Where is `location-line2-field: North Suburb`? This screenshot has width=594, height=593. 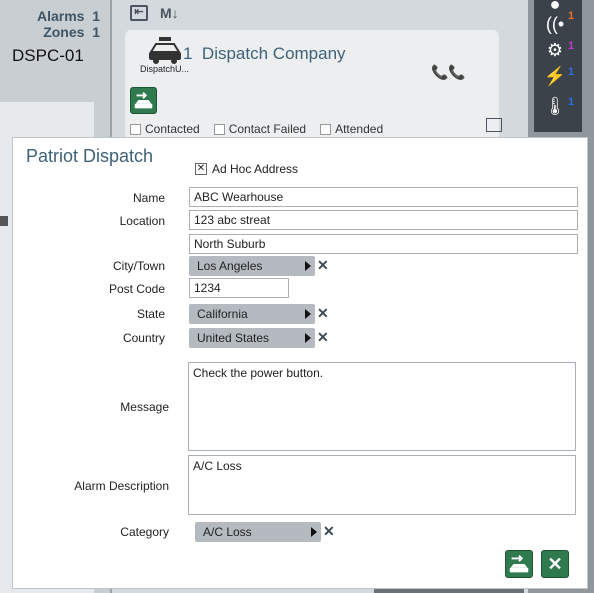 location-line2-field: North Suburb is located at coordinates (383, 244).